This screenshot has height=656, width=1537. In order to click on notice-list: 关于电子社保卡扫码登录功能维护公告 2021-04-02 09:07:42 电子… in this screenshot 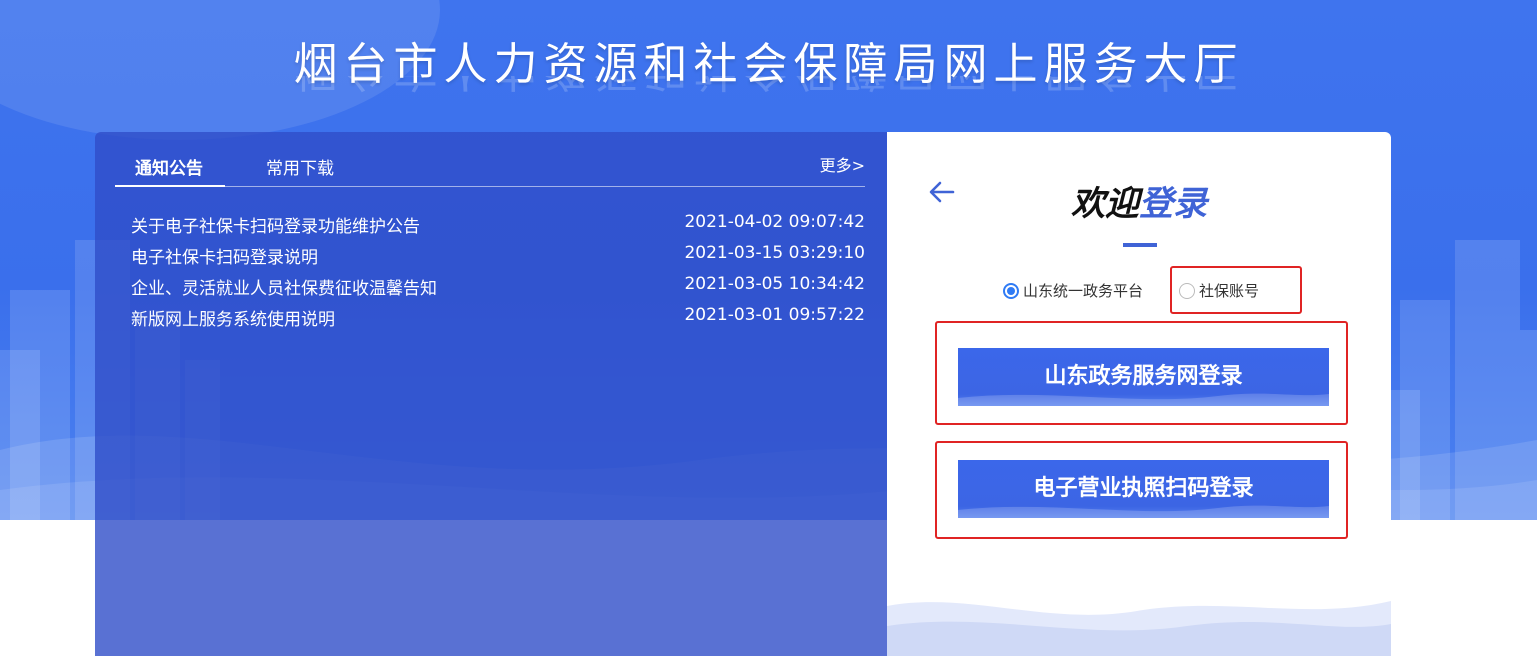, I will do `click(498, 272)`.